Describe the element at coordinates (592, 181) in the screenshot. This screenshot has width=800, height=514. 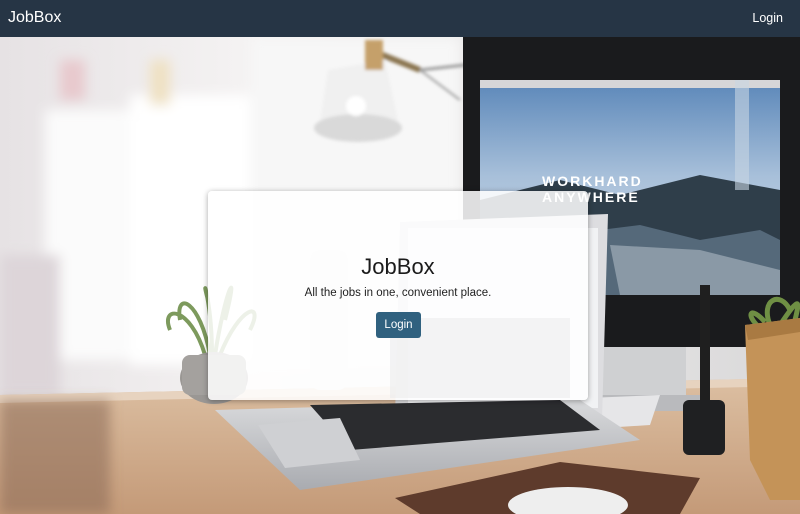
I see `monitor-text-line1: WORKHARD` at that location.